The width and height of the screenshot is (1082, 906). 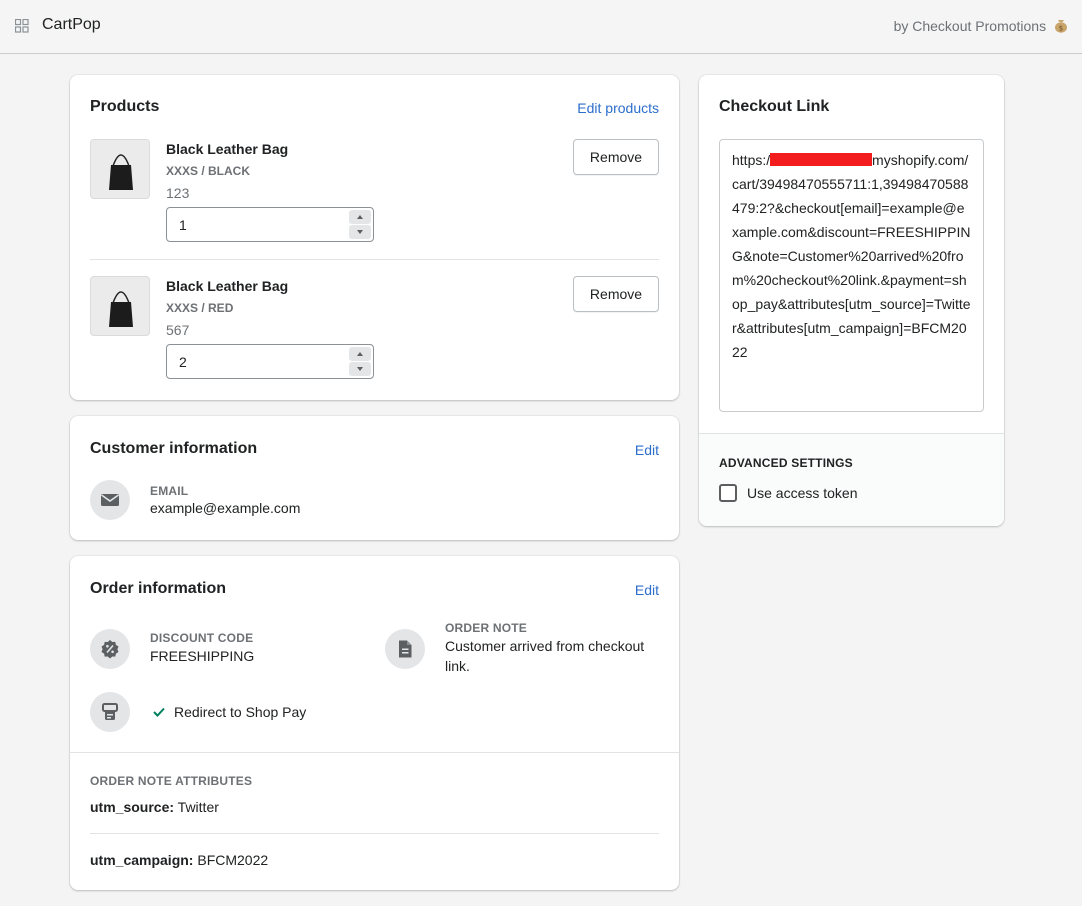 What do you see at coordinates (802, 493) in the screenshot?
I see `access-token-label: Use access token` at bounding box center [802, 493].